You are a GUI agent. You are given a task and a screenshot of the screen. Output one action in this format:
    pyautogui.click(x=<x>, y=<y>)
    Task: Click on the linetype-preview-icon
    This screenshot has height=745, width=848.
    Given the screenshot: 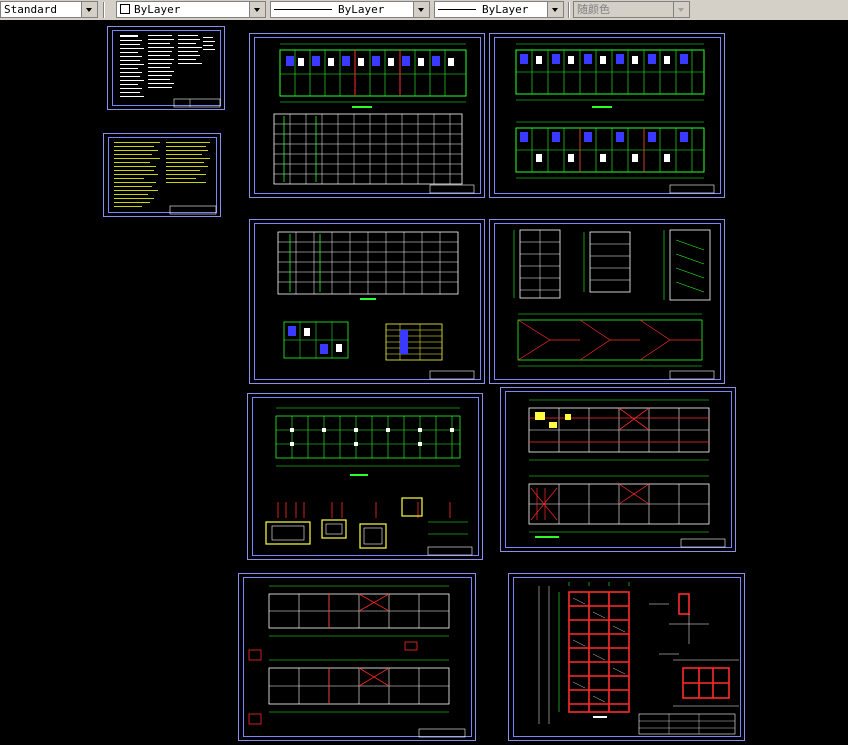 What is the action you would take?
    pyautogui.click(x=303, y=9)
    